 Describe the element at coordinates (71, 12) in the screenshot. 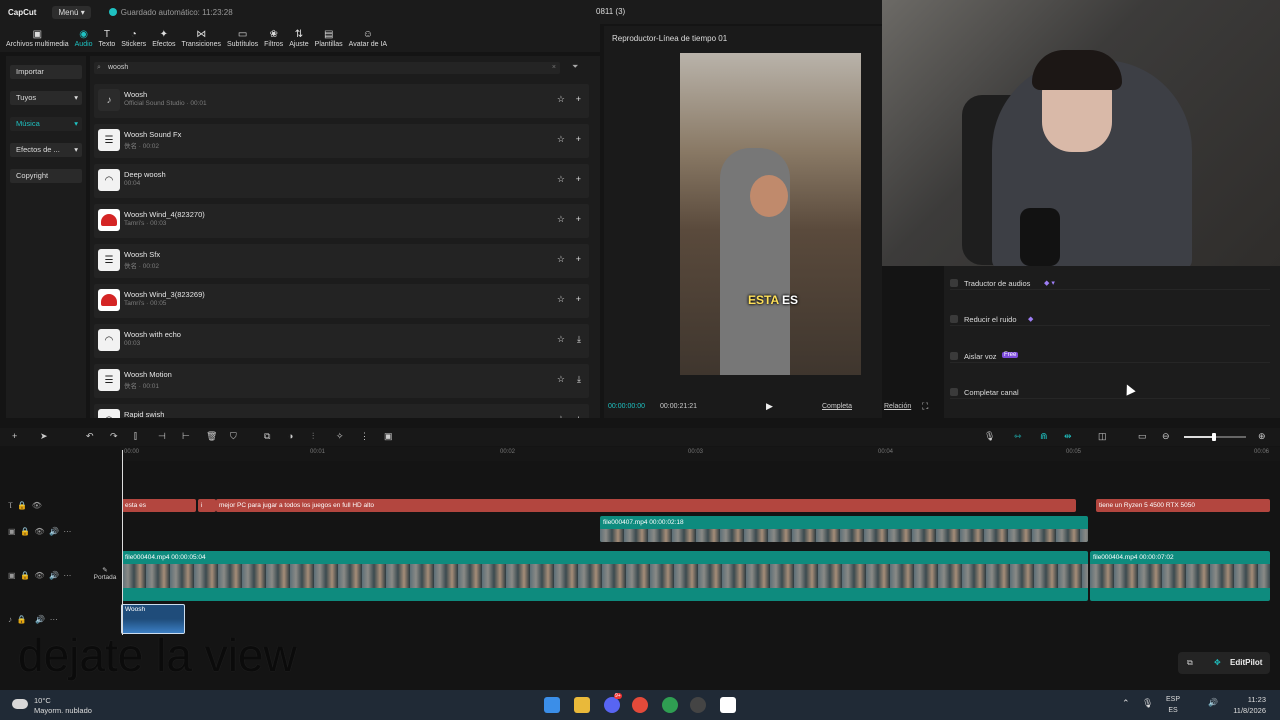

I see `menu-button: Menú ▾` at that location.